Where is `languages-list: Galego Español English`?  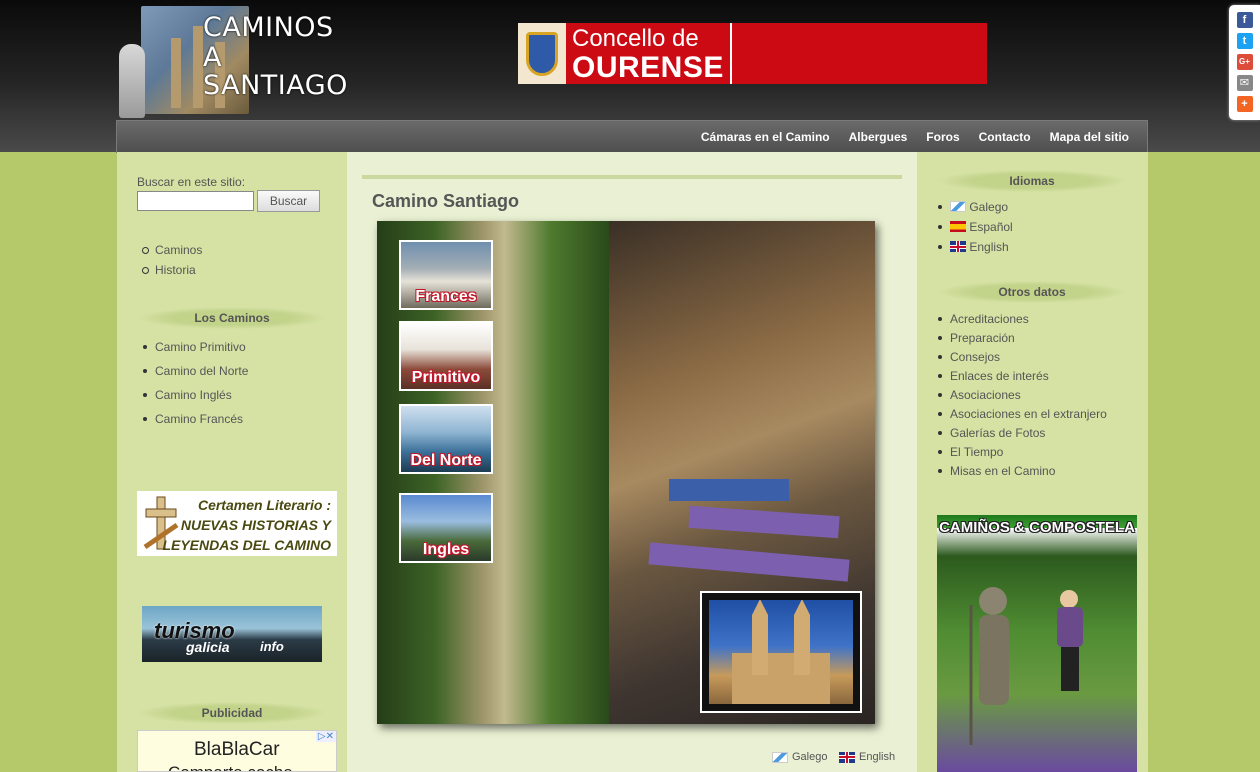 languages-list: Galego Español English is located at coordinates (972, 227).